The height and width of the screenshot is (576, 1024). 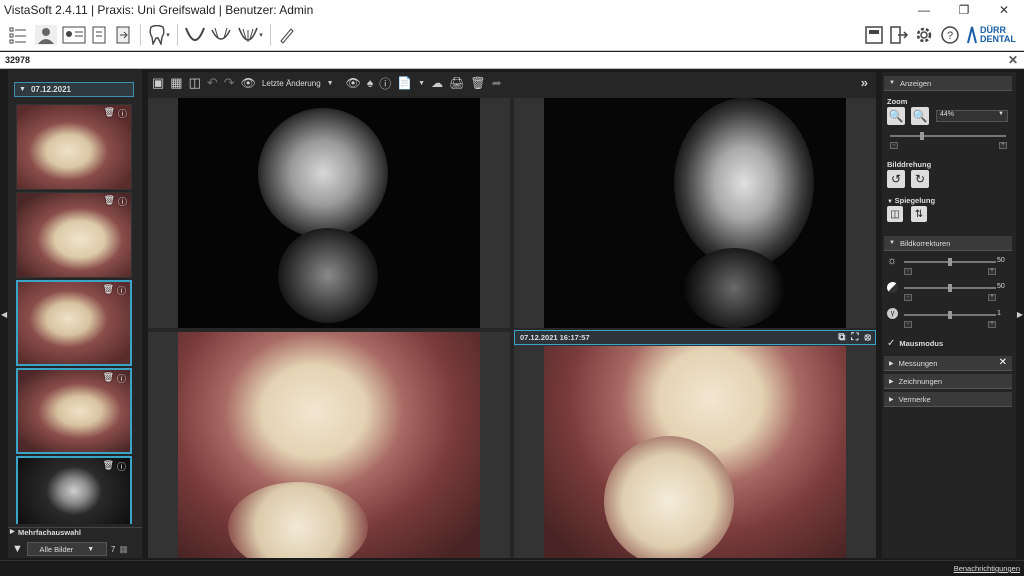 What do you see at coordinates (948, 363) in the screenshot?
I see `section-messungen: ▶ Messungen ✕` at bounding box center [948, 363].